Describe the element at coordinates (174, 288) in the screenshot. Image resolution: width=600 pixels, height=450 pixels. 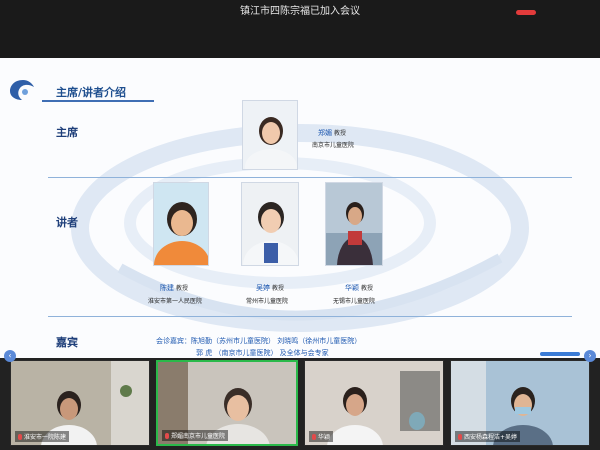
I see `speaker-1-name: 陈建 教授` at that location.